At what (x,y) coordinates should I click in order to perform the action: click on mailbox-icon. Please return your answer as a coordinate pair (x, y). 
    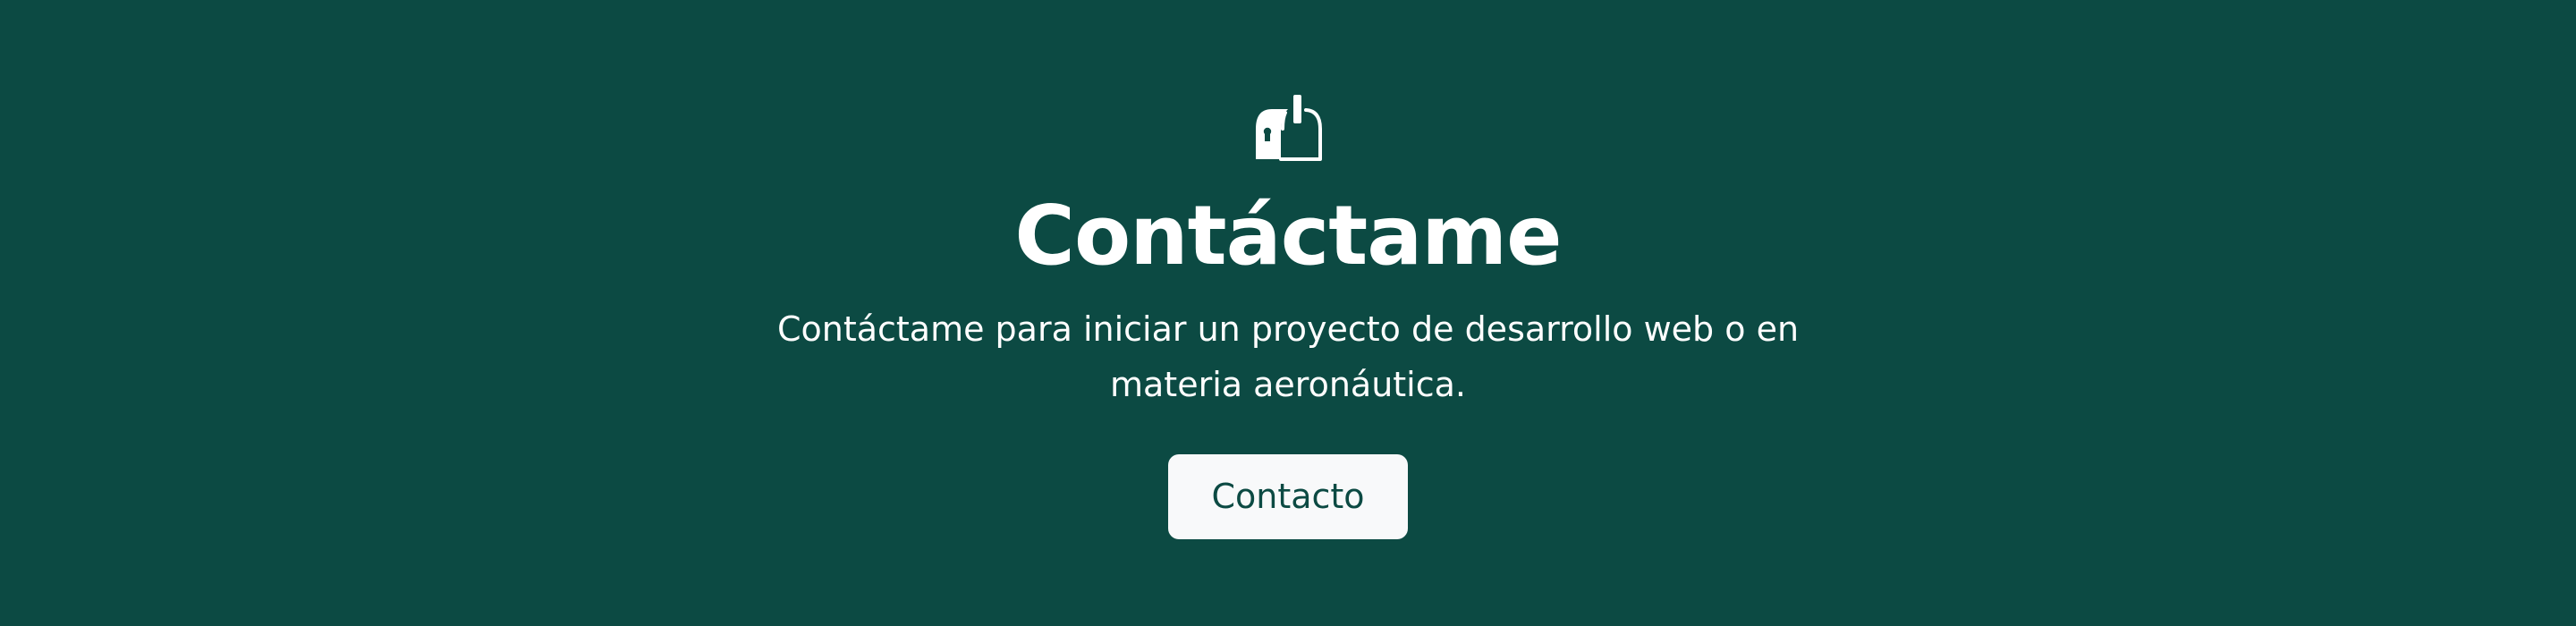
    Looking at the image, I should click on (1288, 128).